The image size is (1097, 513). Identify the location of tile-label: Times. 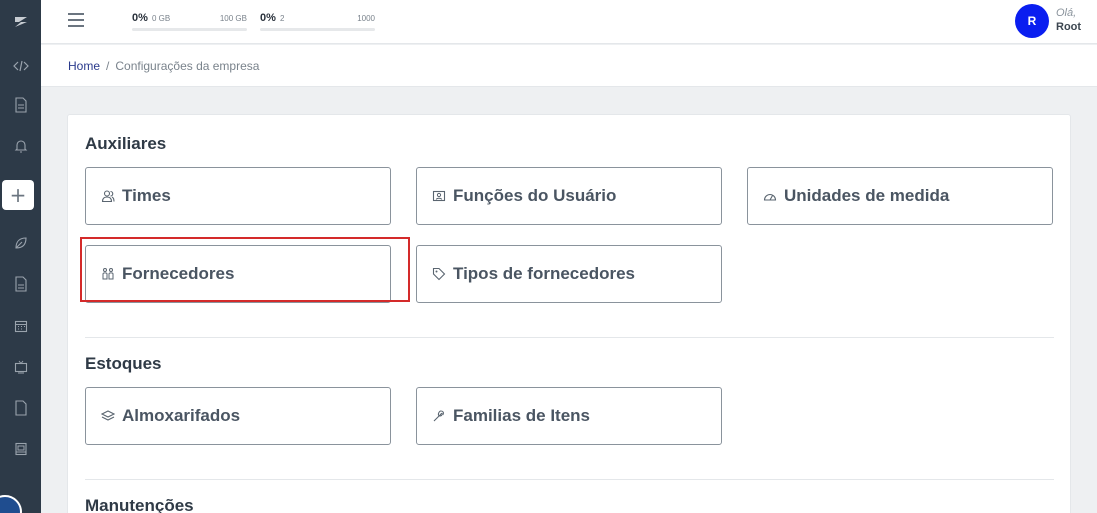
(146, 195).